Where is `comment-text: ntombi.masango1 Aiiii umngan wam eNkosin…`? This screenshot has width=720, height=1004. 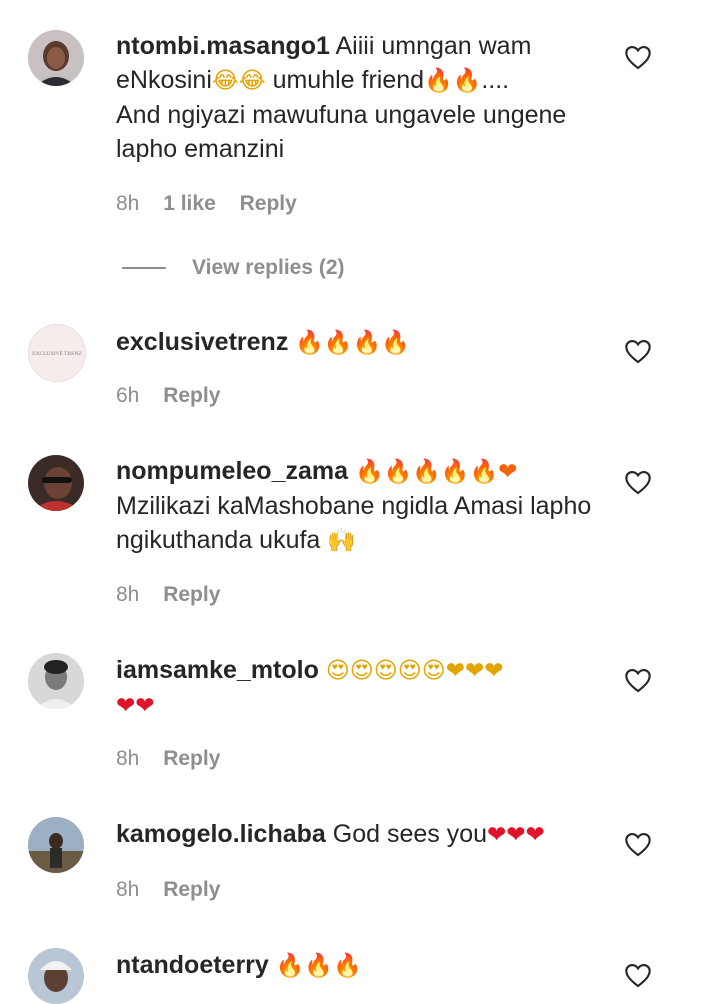 comment-text: ntombi.masango1 Aiiii umngan wam eNkosin… is located at coordinates (341, 97).